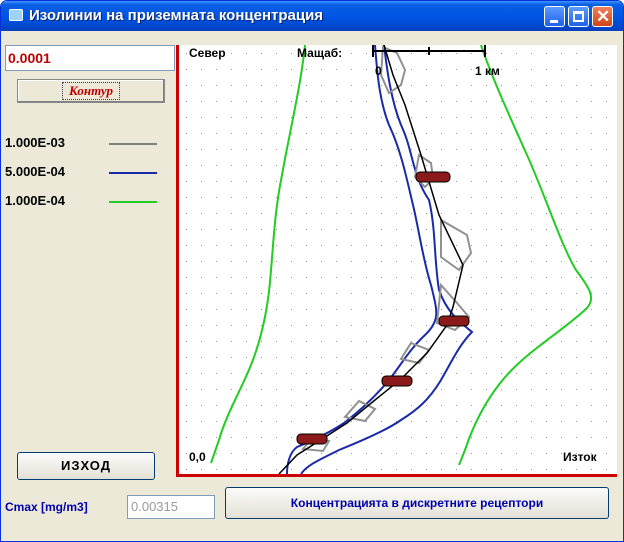 The width and height of the screenshot is (624, 542). I want to click on legend-swatch-grey, so click(133, 144).